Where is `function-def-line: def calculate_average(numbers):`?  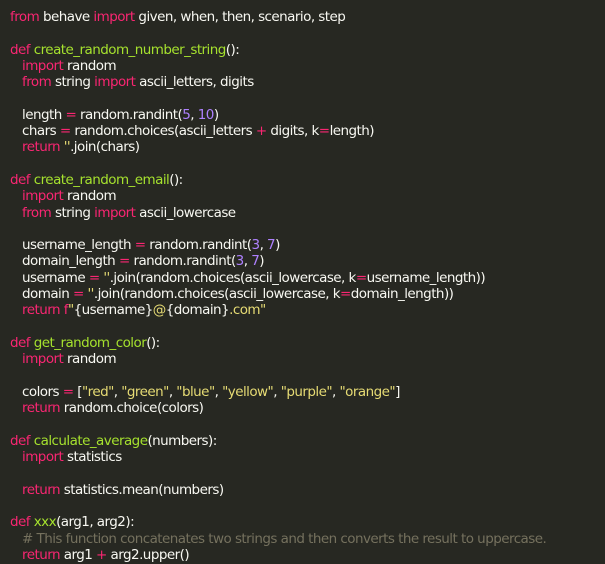 function-def-line: def calculate_average(numbers): is located at coordinates (307, 441).